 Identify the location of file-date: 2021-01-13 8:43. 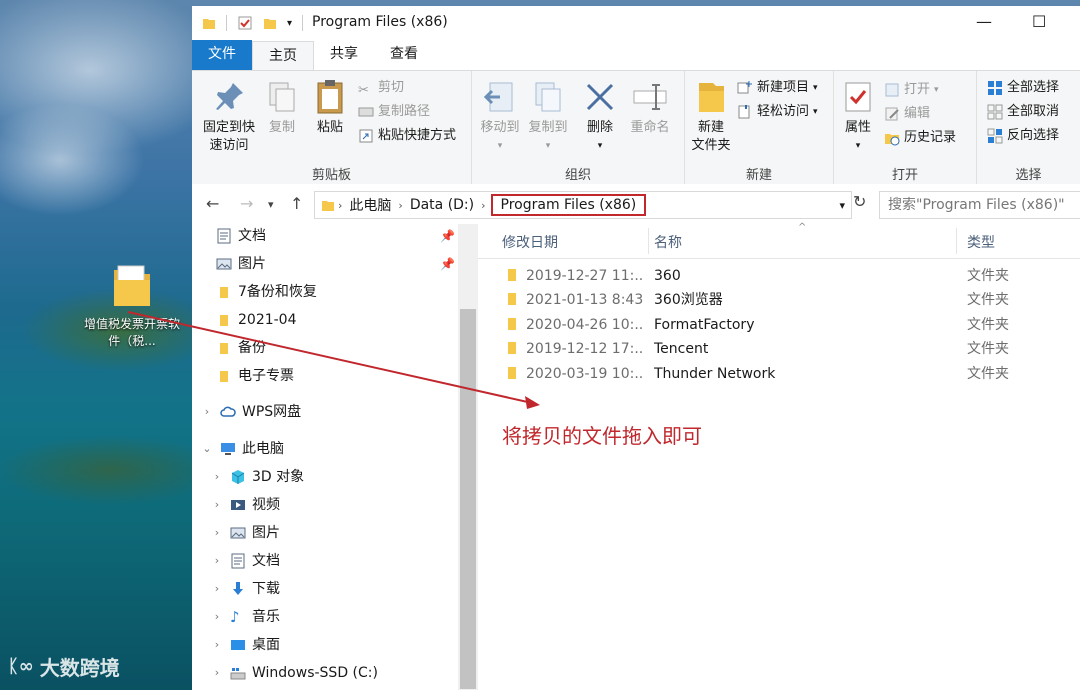
(585, 300).